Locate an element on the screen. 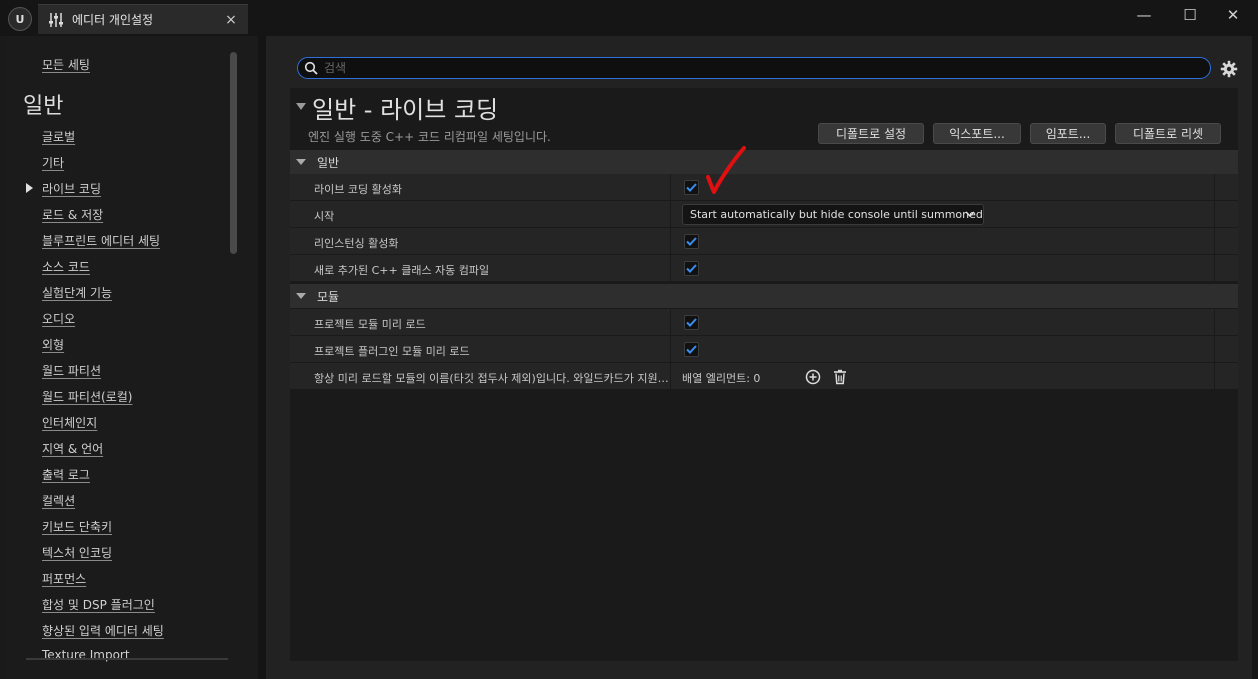 The image size is (1258, 679). sidebar-item: 월드 파티션 is located at coordinates (71, 370).